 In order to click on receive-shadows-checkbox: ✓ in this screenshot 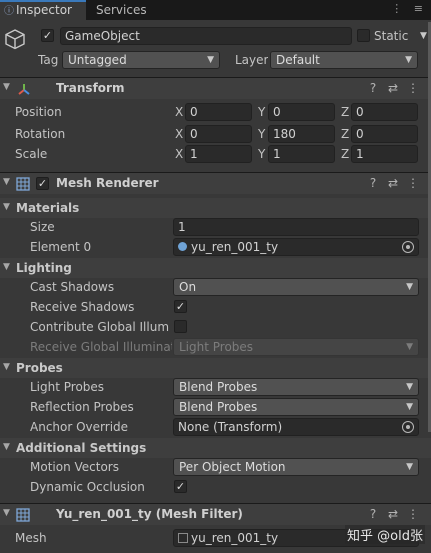, I will do `click(180, 306)`.